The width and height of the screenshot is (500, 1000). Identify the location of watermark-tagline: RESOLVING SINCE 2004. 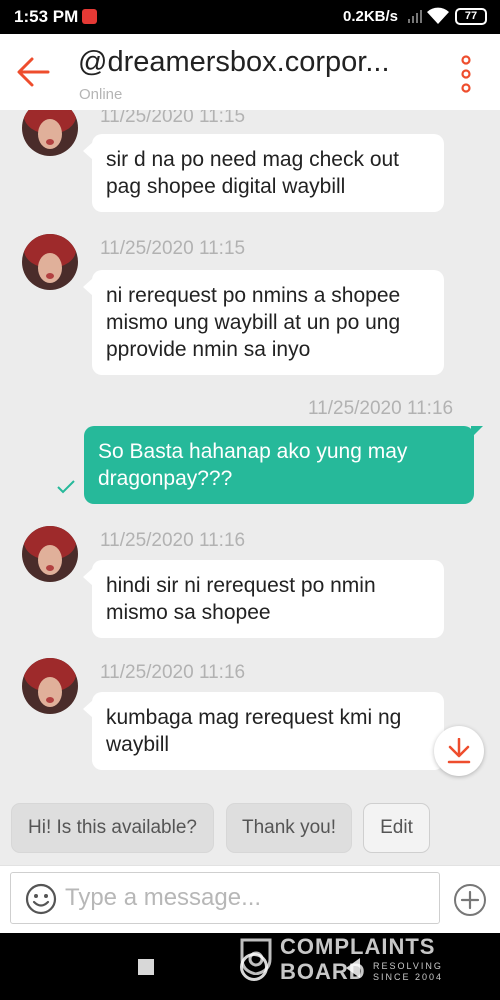
(408, 971).